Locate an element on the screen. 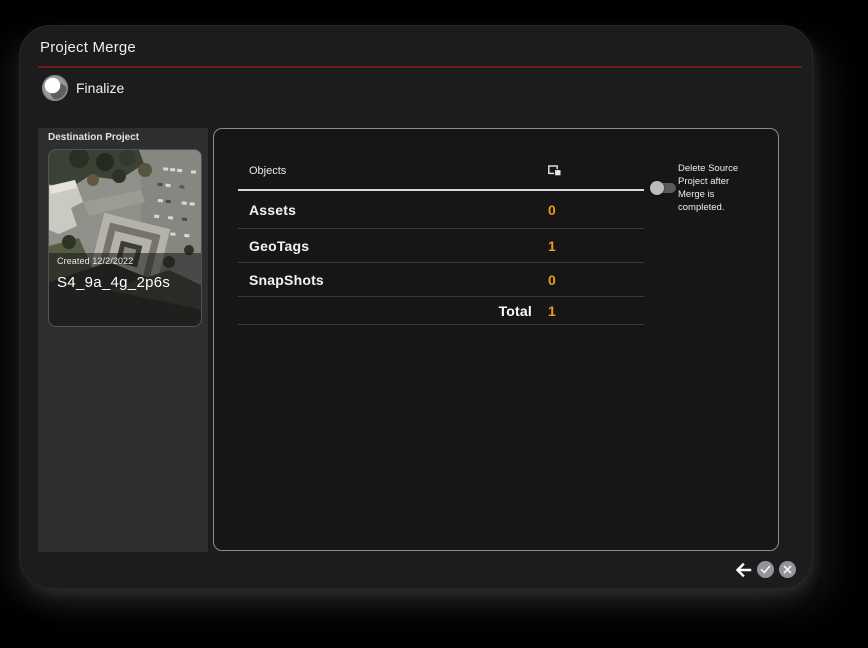  toggle-label-line: Merge is is located at coordinates (696, 194).